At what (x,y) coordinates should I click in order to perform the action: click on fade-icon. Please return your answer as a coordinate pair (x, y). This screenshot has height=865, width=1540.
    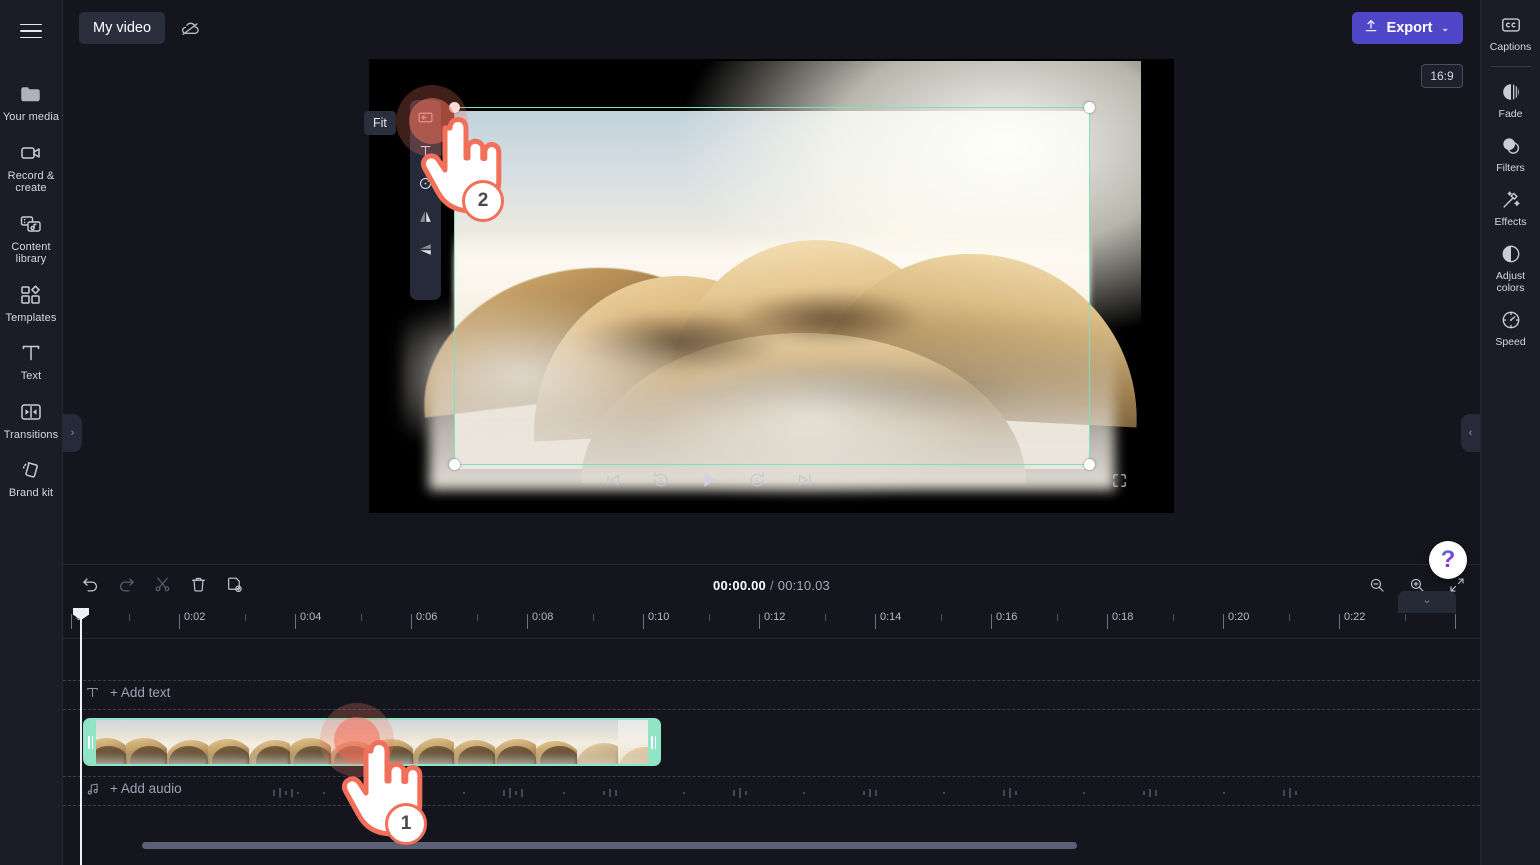
    Looking at the image, I should click on (1511, 92).